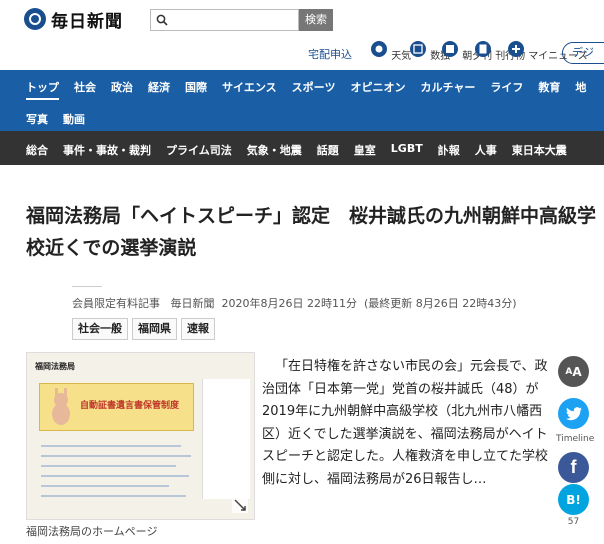  I want to click on tag-item: 福岡県, so click(154, 329).